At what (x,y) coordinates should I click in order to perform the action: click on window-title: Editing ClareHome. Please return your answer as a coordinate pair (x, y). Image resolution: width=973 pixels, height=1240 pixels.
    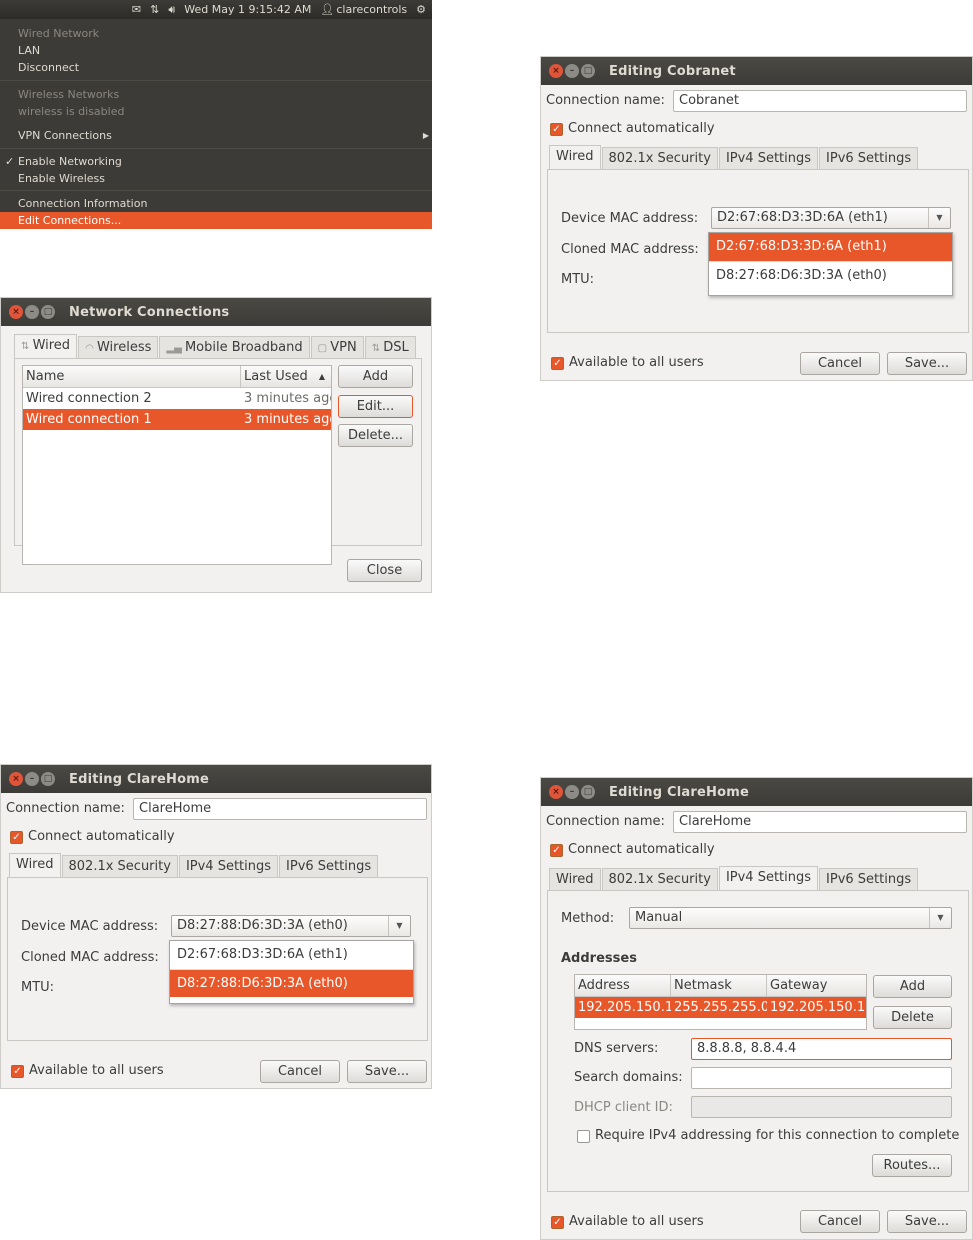
    Looking at the image, I should click on (679, 792).